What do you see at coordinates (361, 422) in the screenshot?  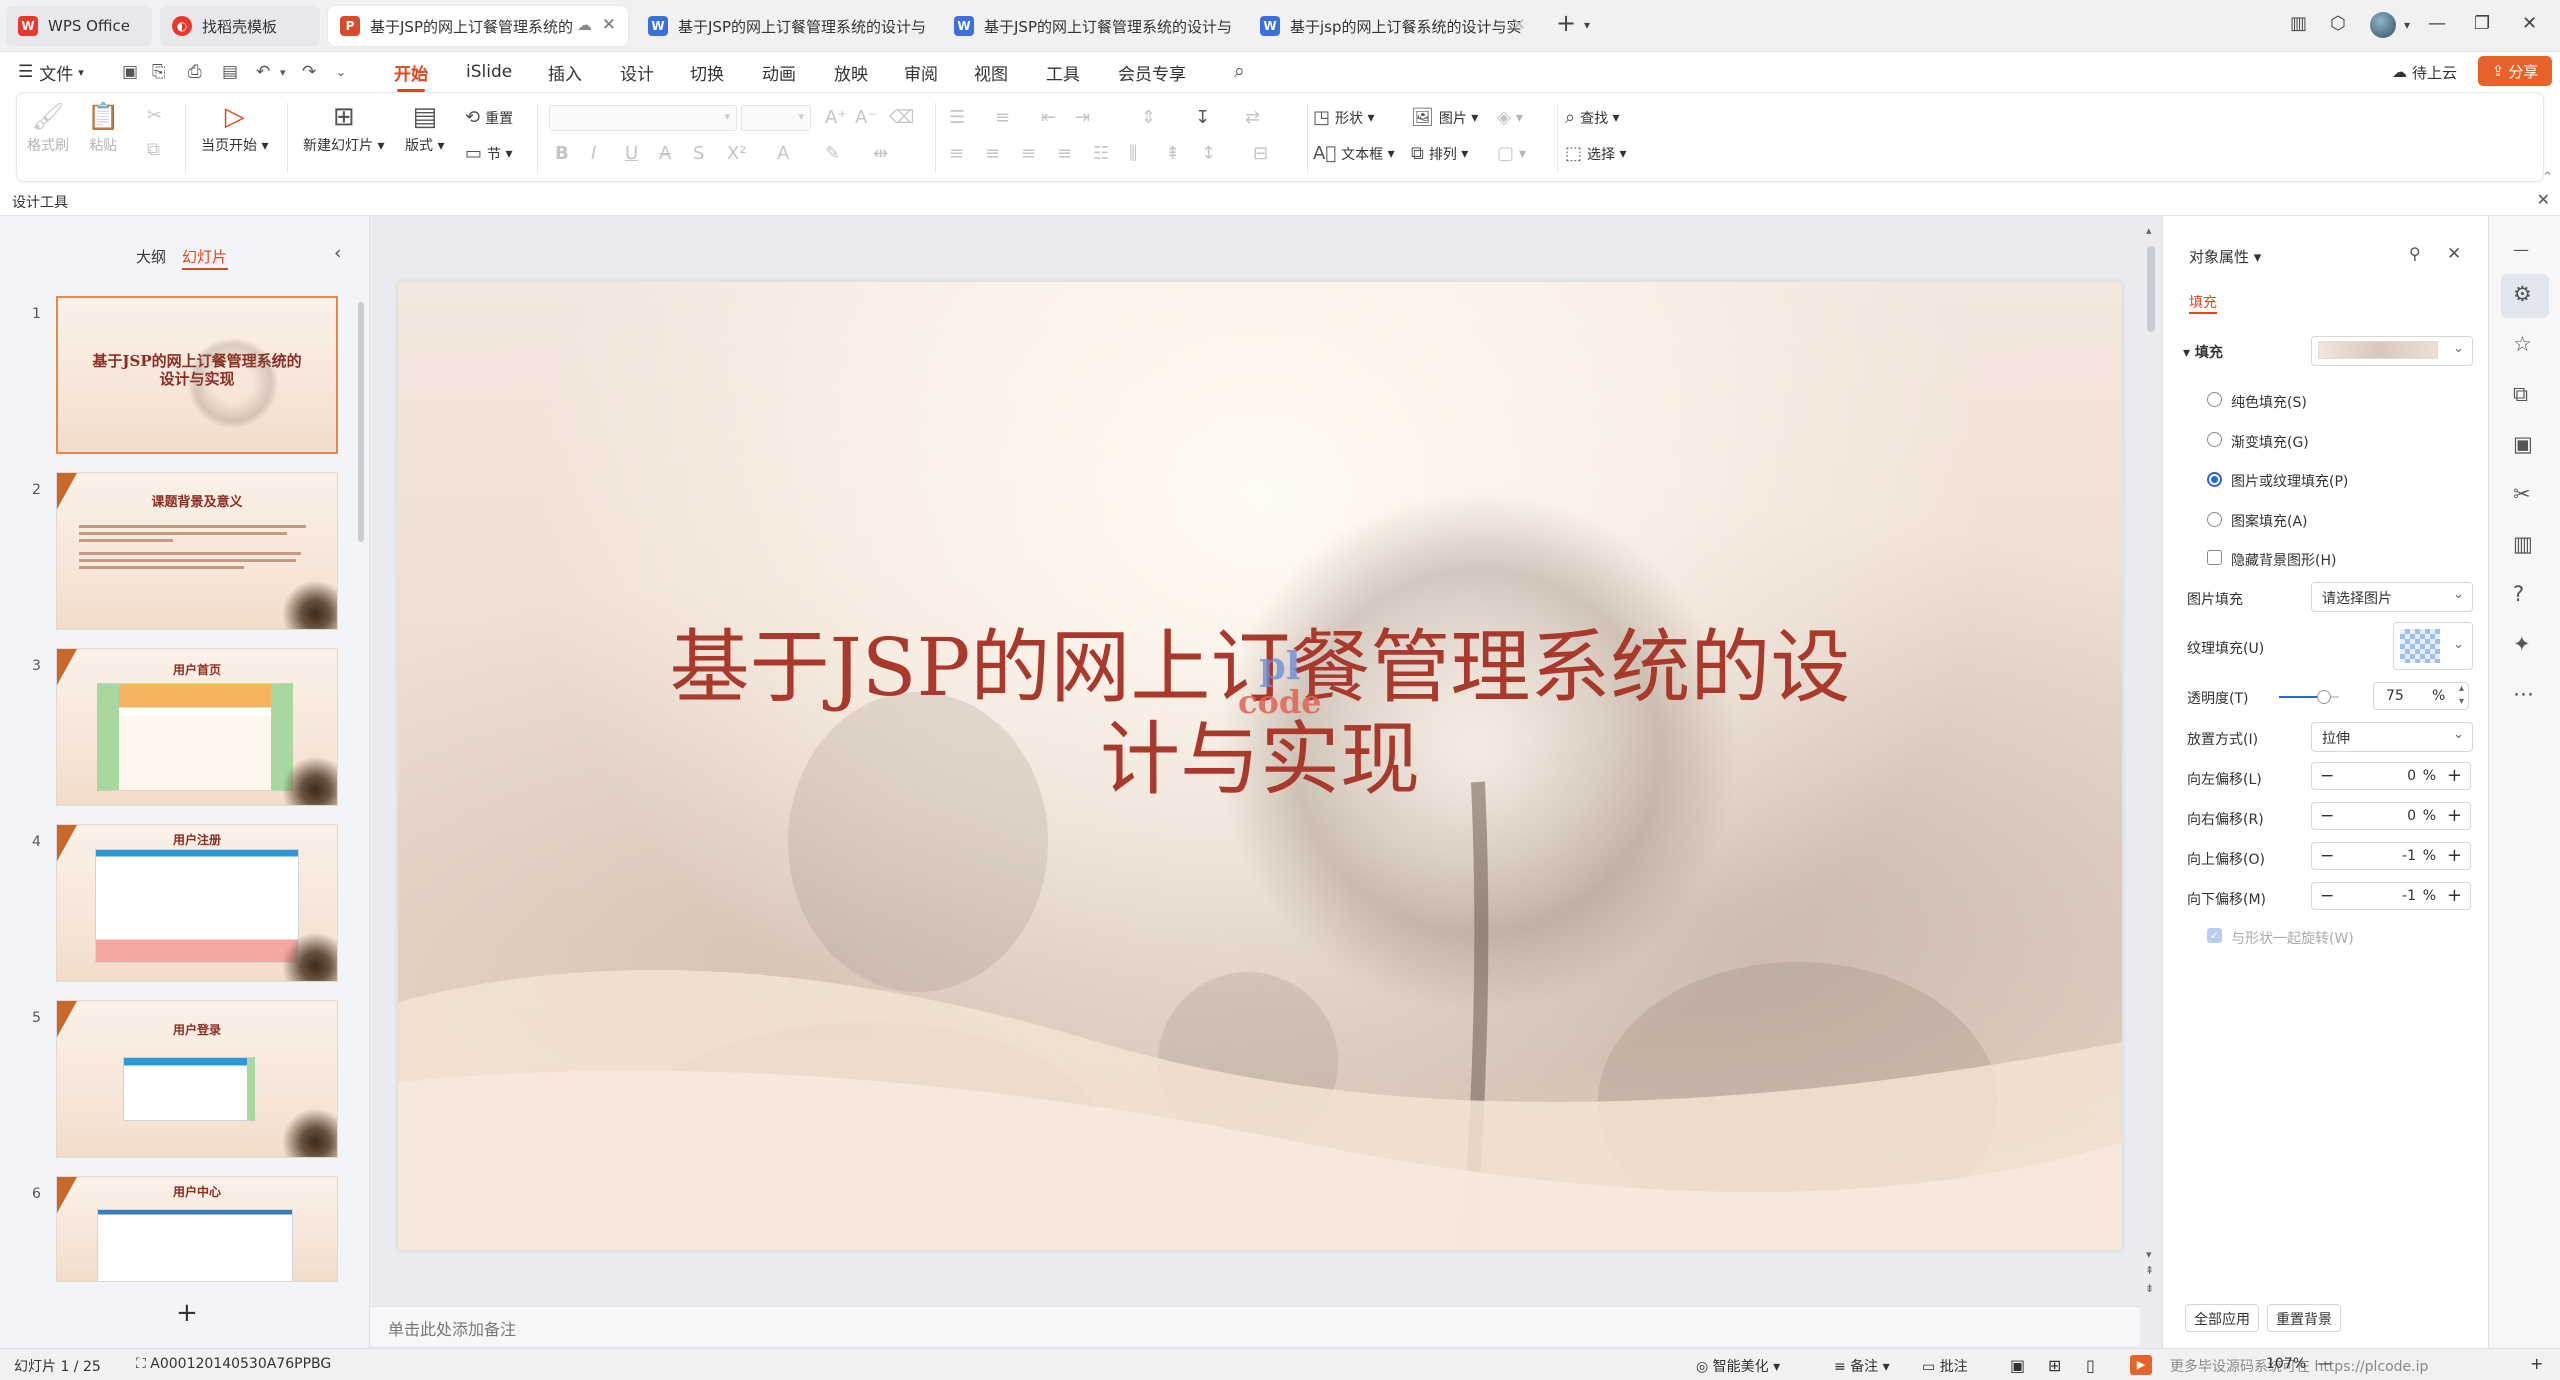 I see `scrollbar-thumb` at bounding box center [361, 422].